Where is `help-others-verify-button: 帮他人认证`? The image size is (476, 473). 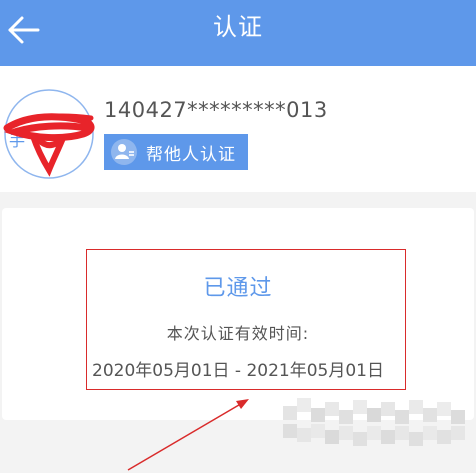
help-others-verify-button: 帮他人认证 is located at coordinates (176, 152).